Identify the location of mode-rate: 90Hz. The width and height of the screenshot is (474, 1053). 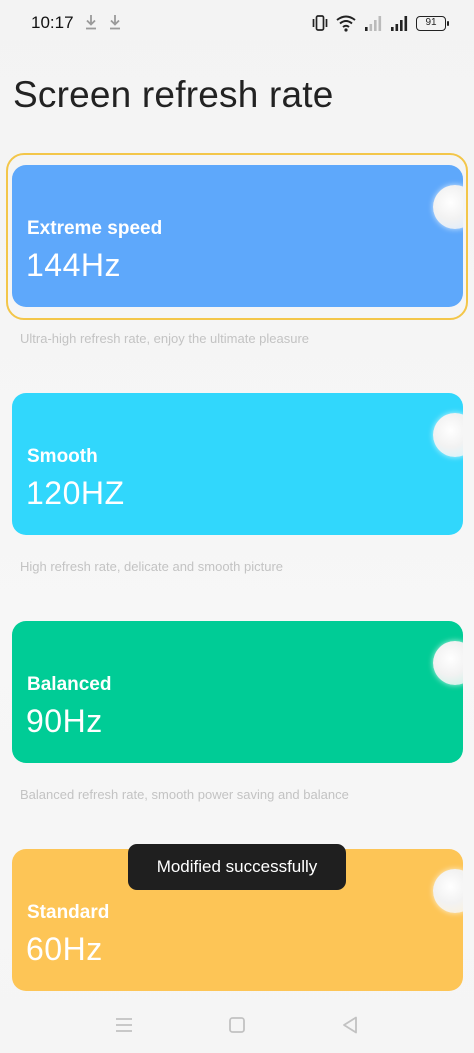
(64, 721).